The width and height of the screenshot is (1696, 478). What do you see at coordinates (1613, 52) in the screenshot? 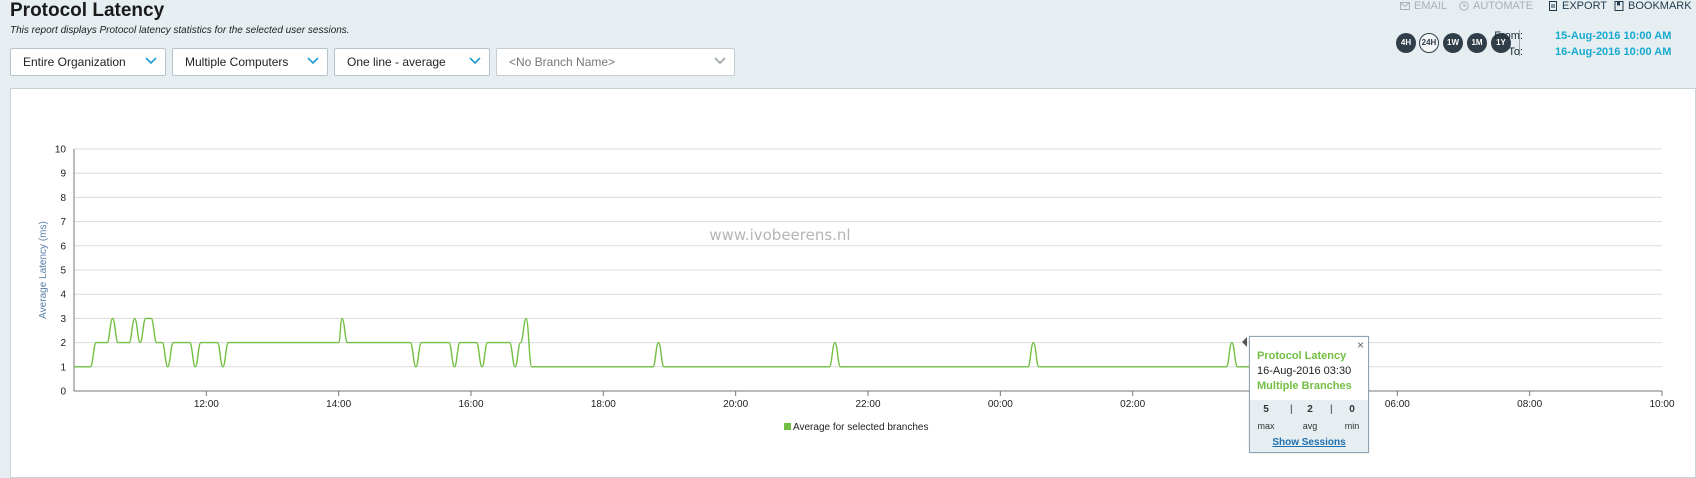
I see `to-date: 16-Aug-2016 10:00 AM` at bounding box center [1613, 52].